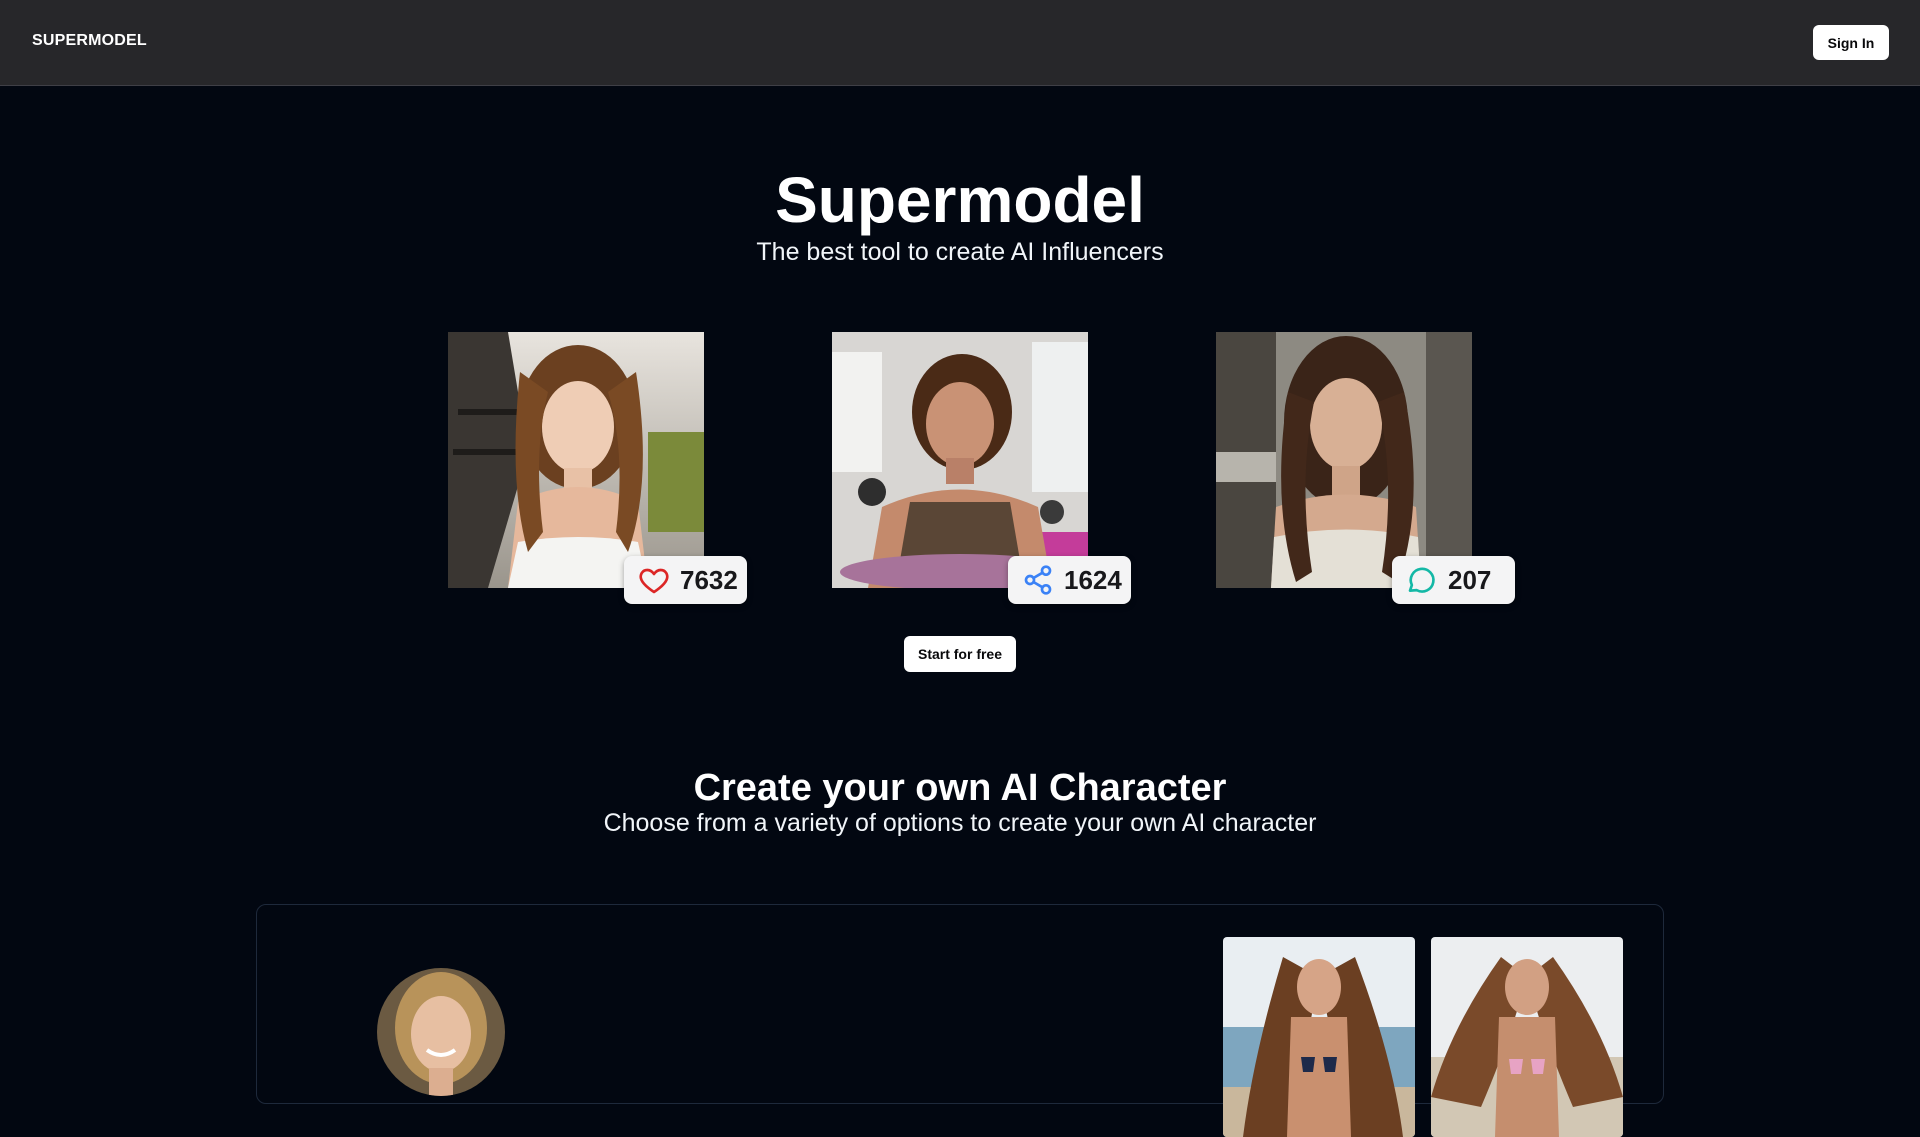  I want to click on heart-icon, so click(654, 581).